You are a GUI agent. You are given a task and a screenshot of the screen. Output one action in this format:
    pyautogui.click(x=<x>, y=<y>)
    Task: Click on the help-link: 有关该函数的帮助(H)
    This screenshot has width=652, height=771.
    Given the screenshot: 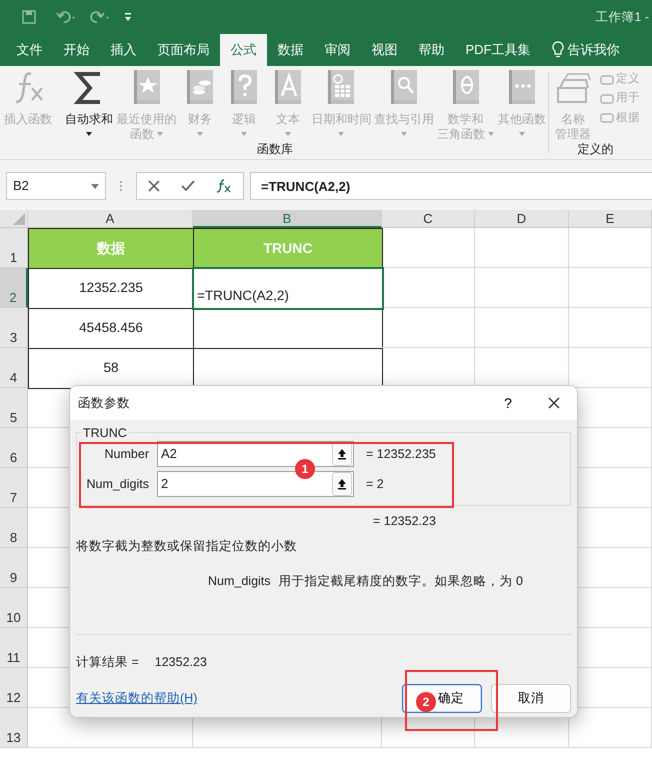 What is the action you would take?
    pyautogui.click(x=137, y=698)
    